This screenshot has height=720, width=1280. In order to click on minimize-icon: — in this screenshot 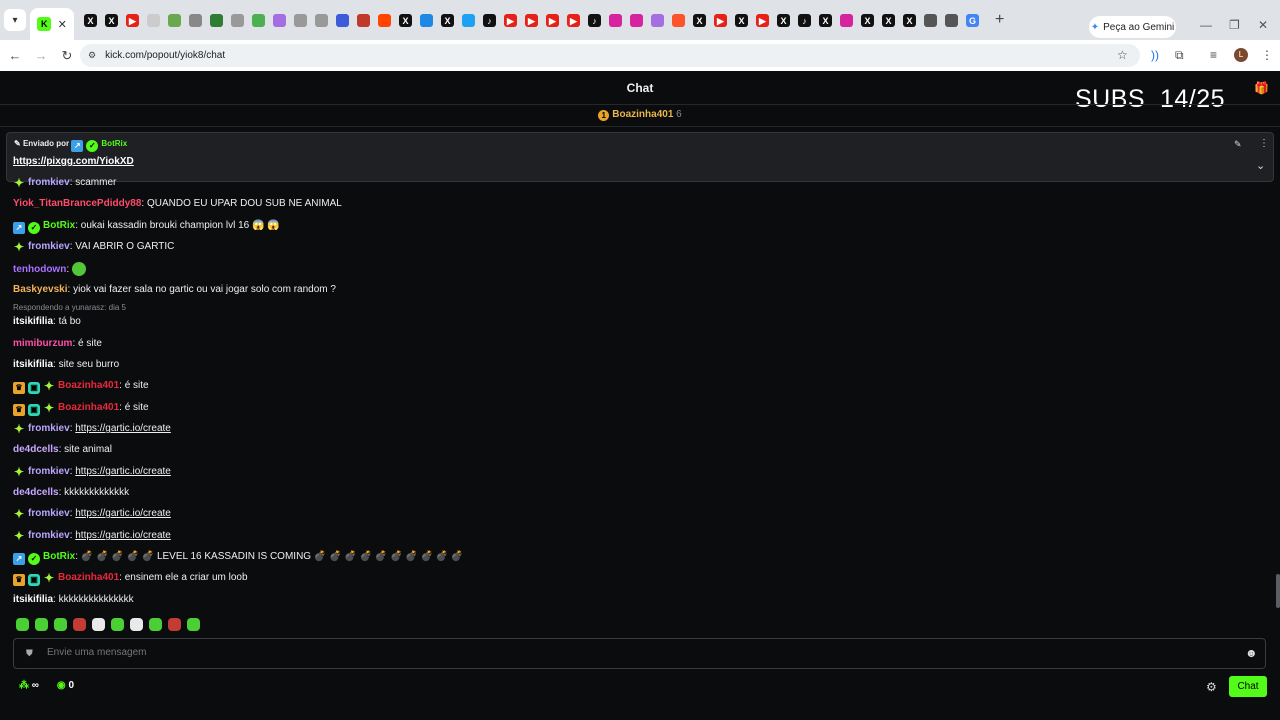, I will do `click(1206, 25)`.